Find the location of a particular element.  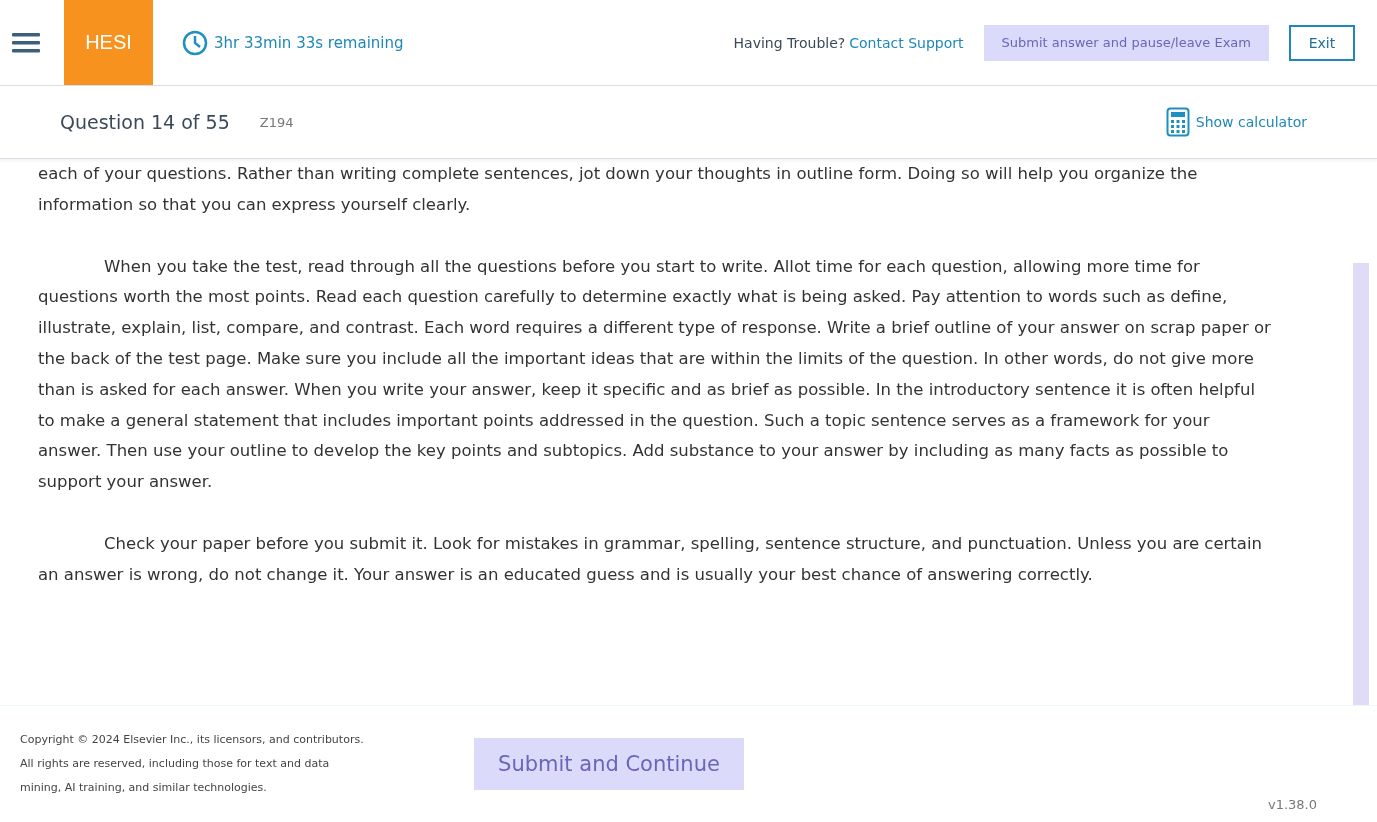

question-code: Z194 is located at coordinates (276, 122).